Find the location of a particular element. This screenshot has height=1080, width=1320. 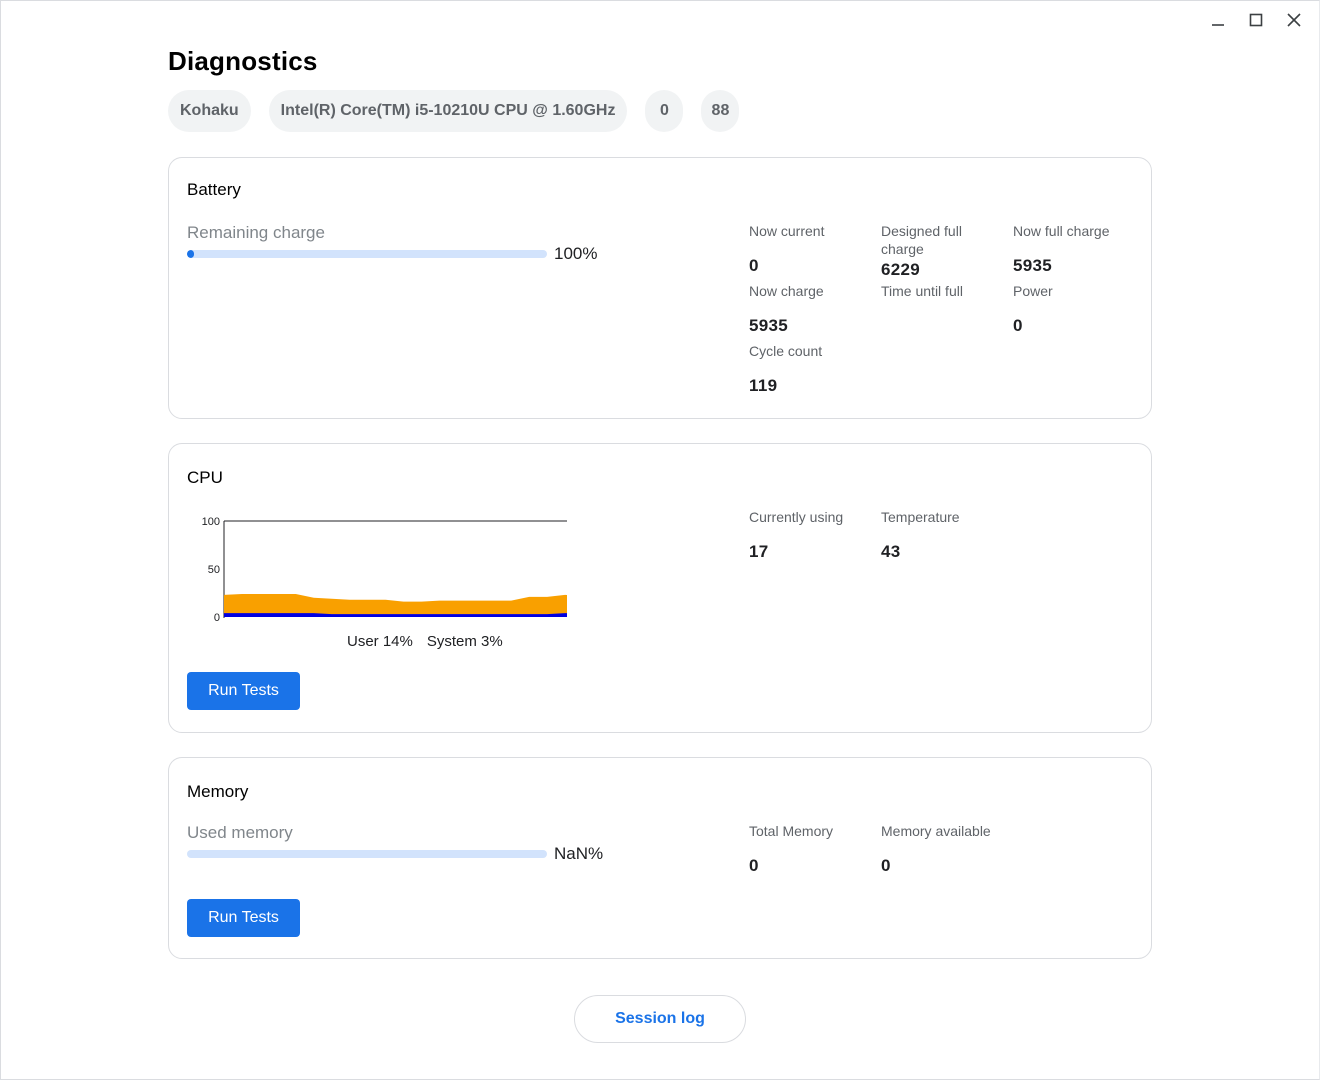

maximize-icon is located at coordinates (1256, 20).